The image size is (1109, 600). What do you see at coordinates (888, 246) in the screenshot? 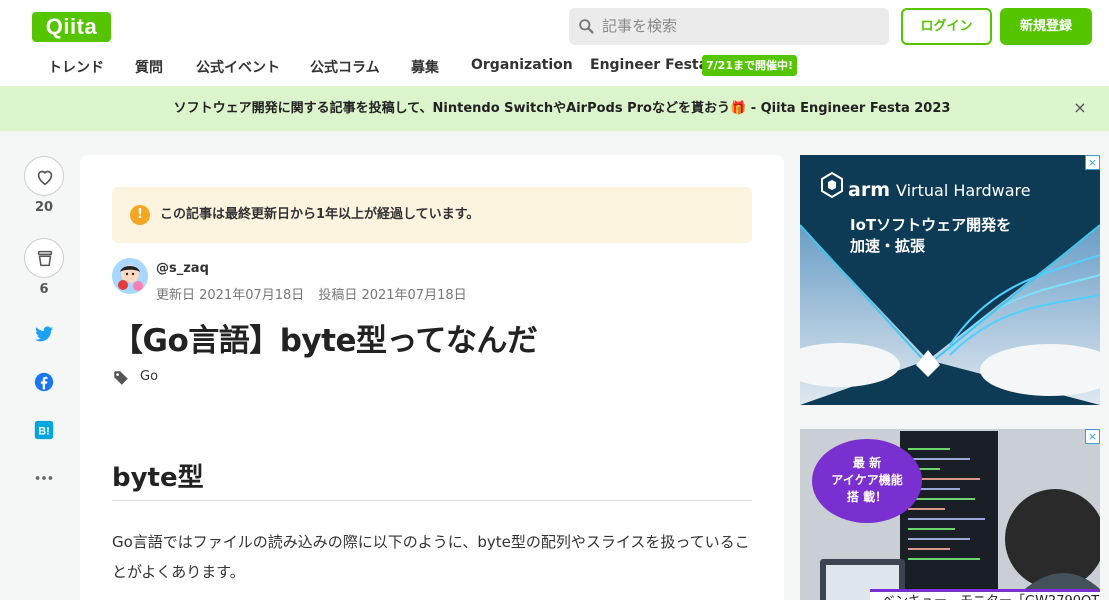
I see `ad1-line2: 加速・拡張` at bounding box center [888, 246].